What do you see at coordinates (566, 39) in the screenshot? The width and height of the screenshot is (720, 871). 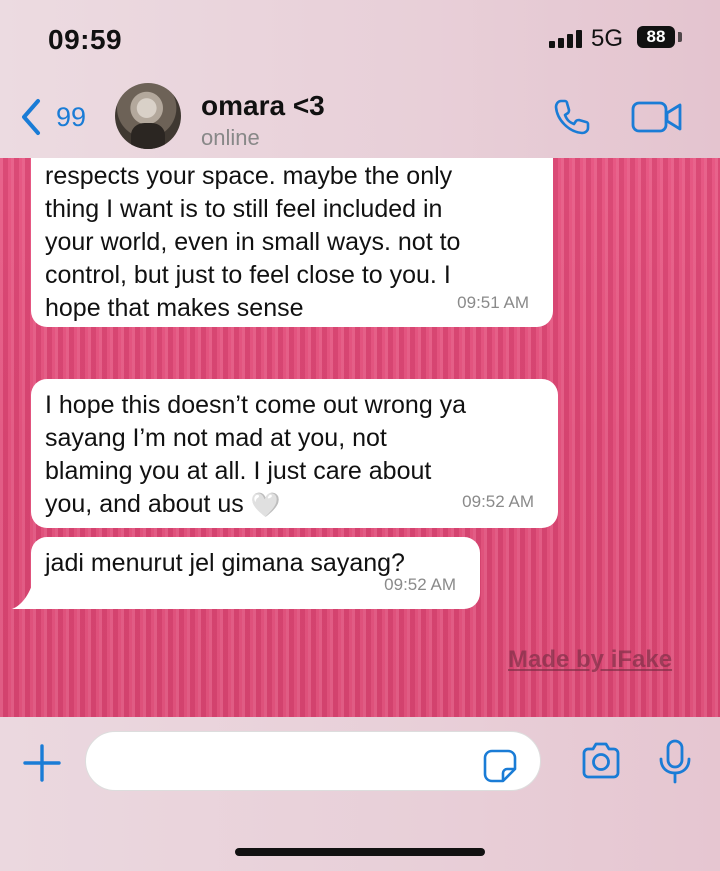 I see `signal-strength-icon` at bounding box center [566, 39].